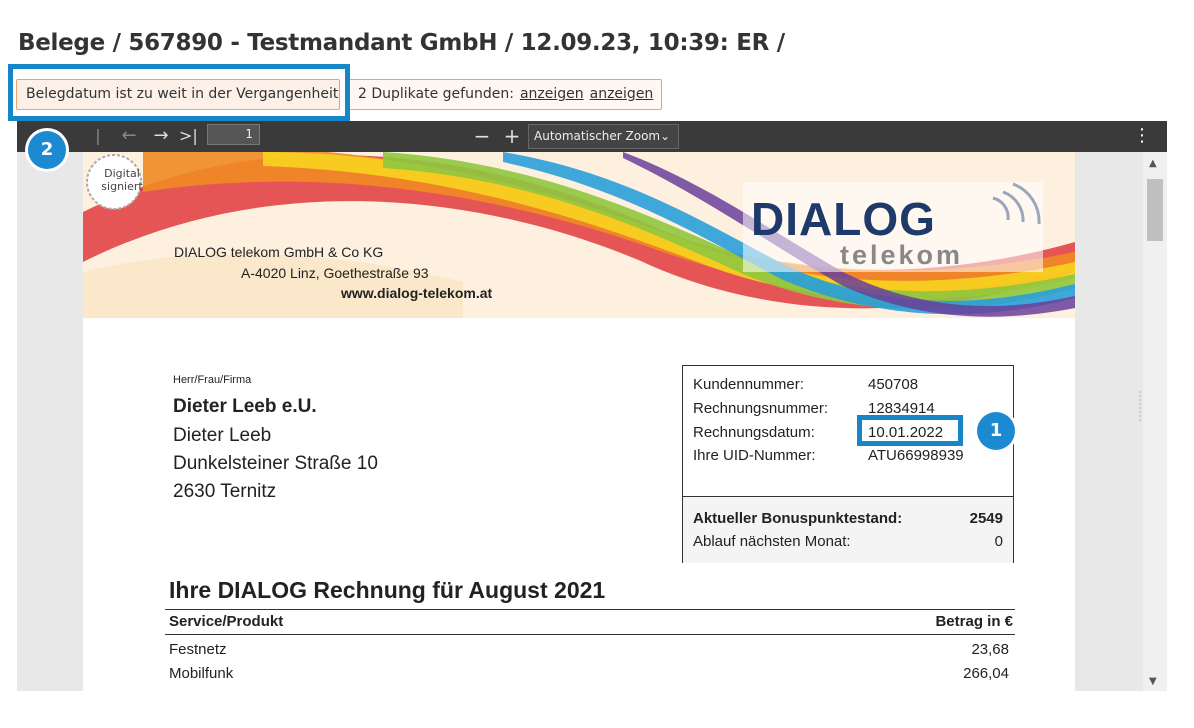  I want to click on bonus-value: 2549, so click(986, 518).